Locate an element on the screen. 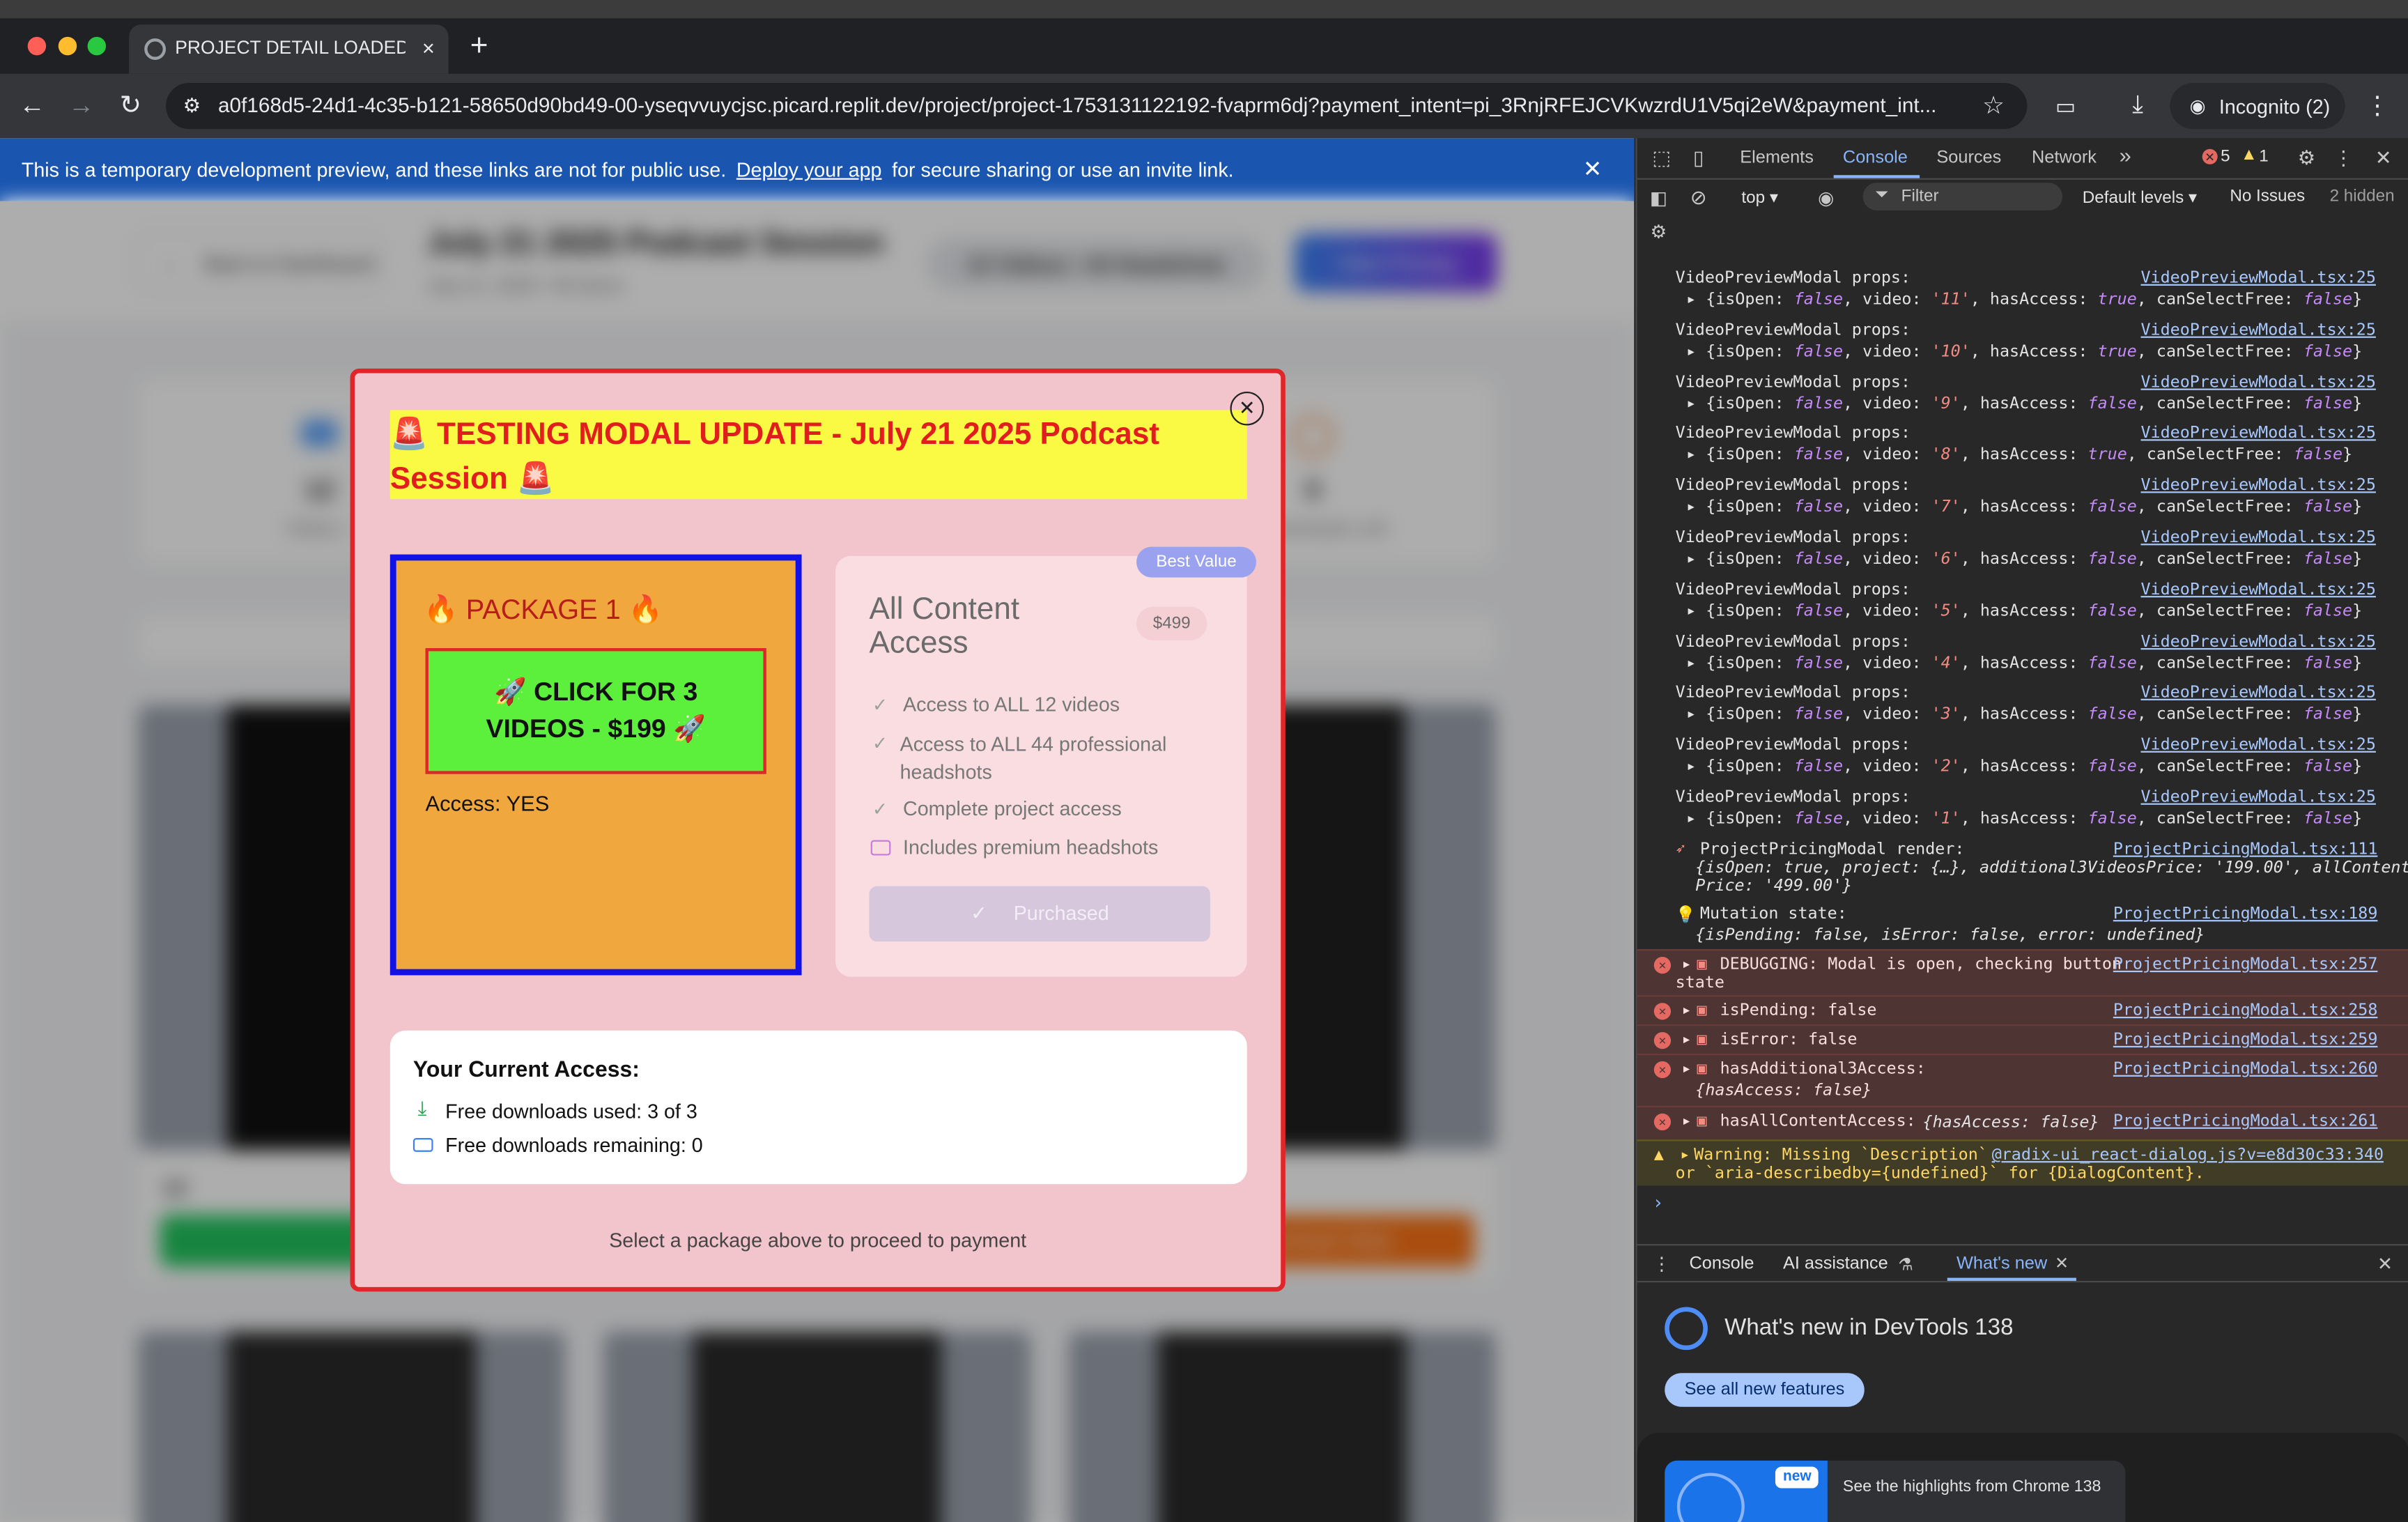  close-modal-icon: ✕ is located at coordinates (1247, 409).